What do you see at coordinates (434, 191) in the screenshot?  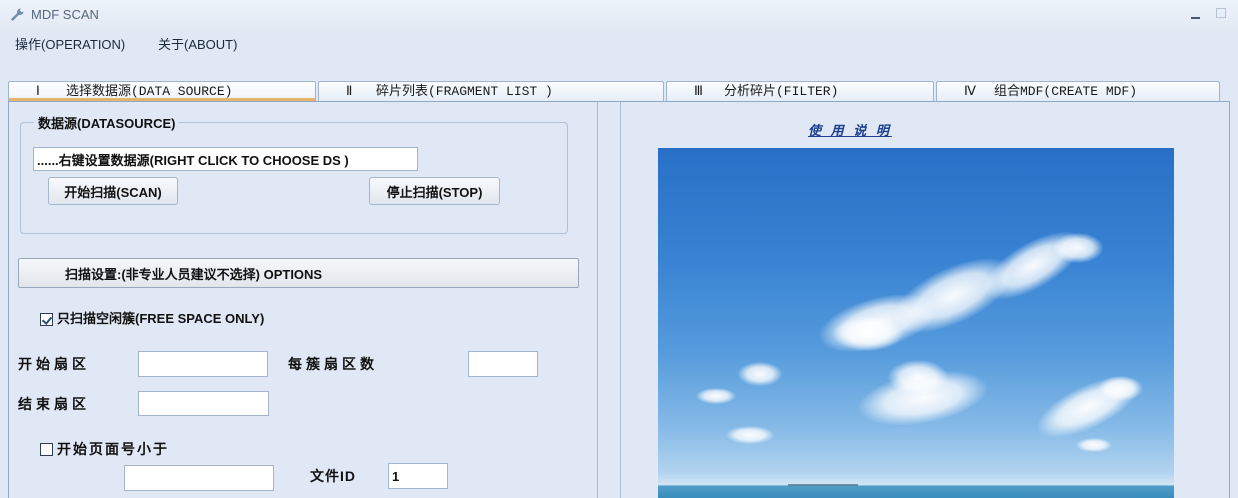 I see `stop-button: 停止扫描(STOP)` at bounding box center [434, 191].